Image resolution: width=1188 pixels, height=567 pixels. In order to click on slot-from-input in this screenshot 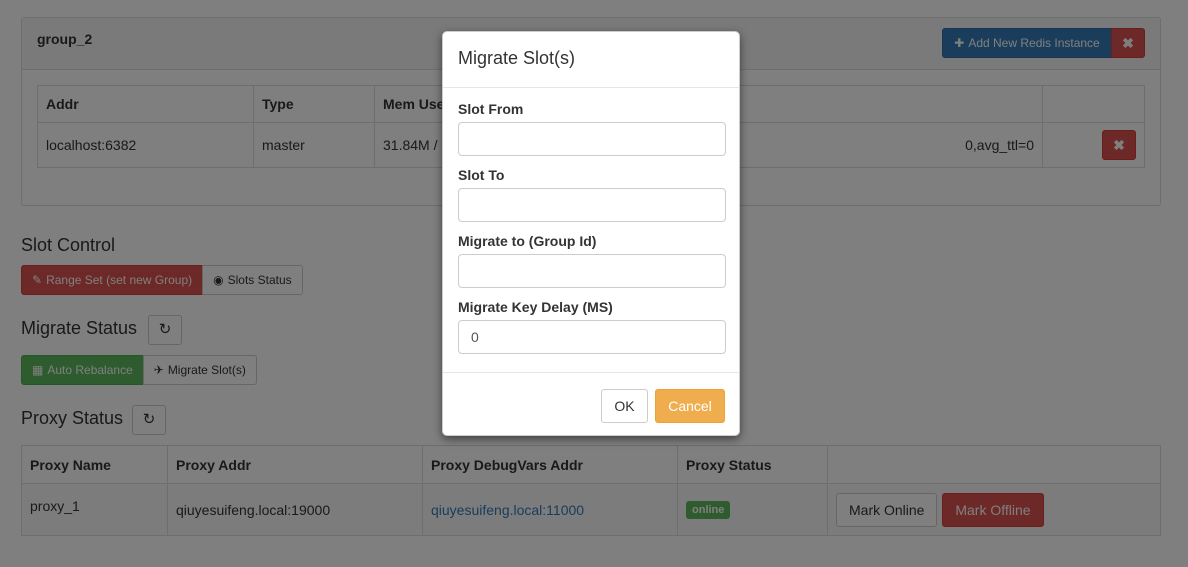, I will do `click(592, 139)`.